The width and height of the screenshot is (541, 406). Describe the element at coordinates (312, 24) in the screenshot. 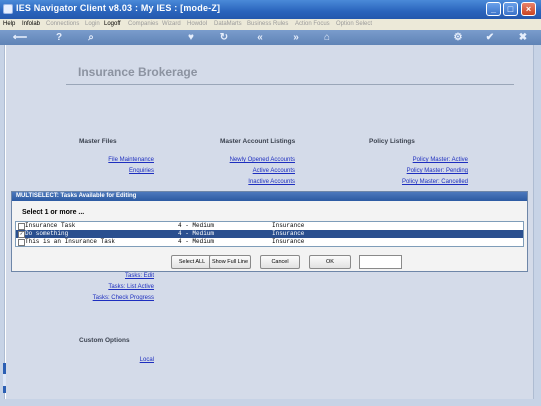

I see `menu-action-focus: Action Focus` at that location.